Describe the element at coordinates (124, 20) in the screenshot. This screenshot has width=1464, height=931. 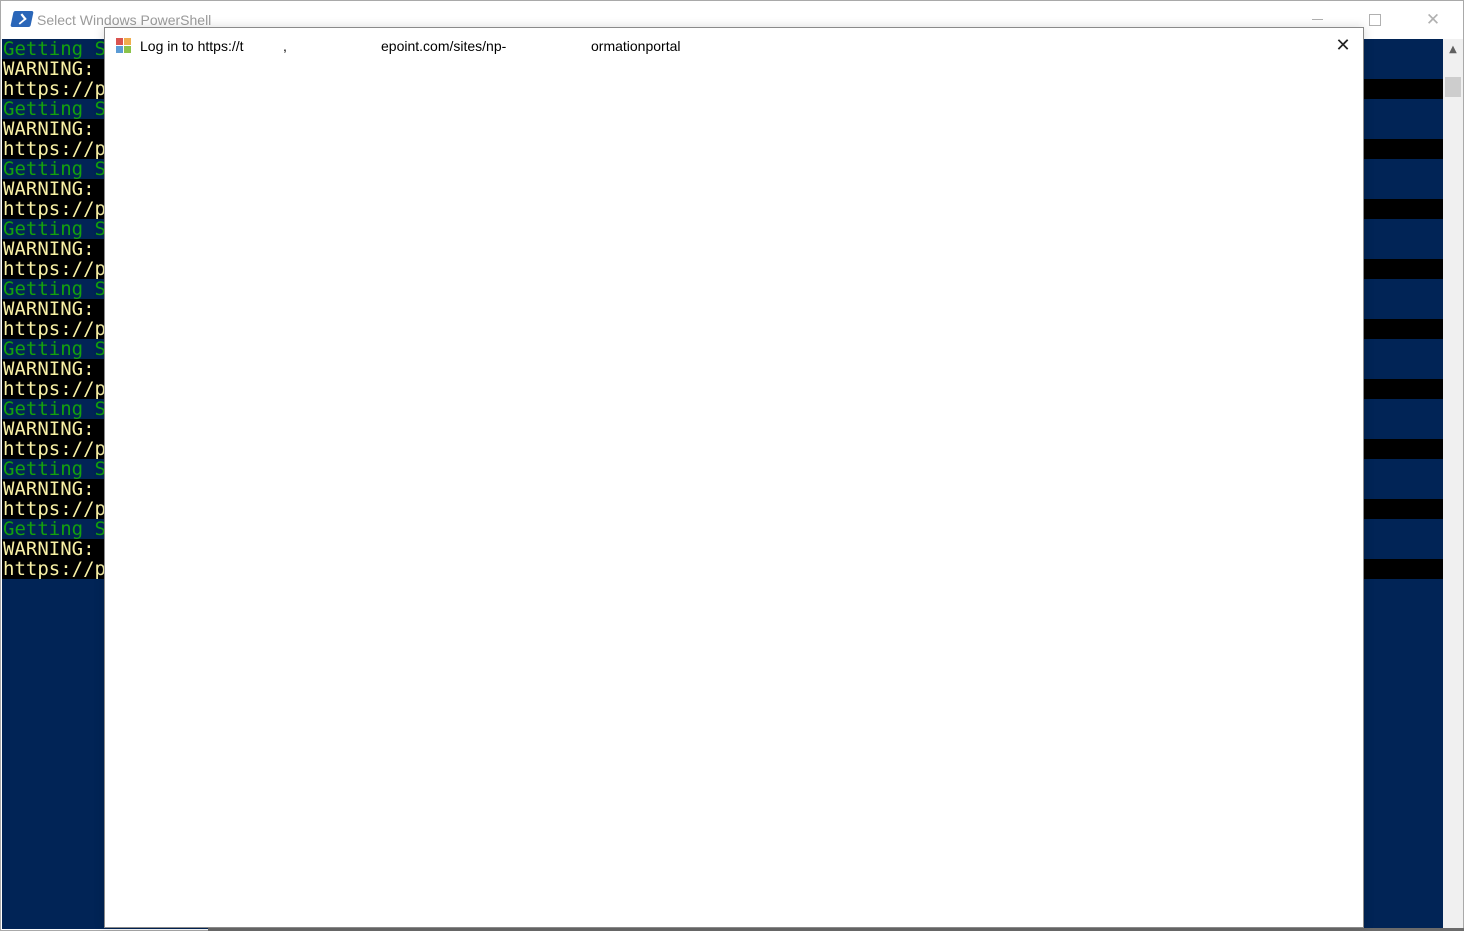
I see `powershell-window-title: Select Windows PowerShell` at that location.